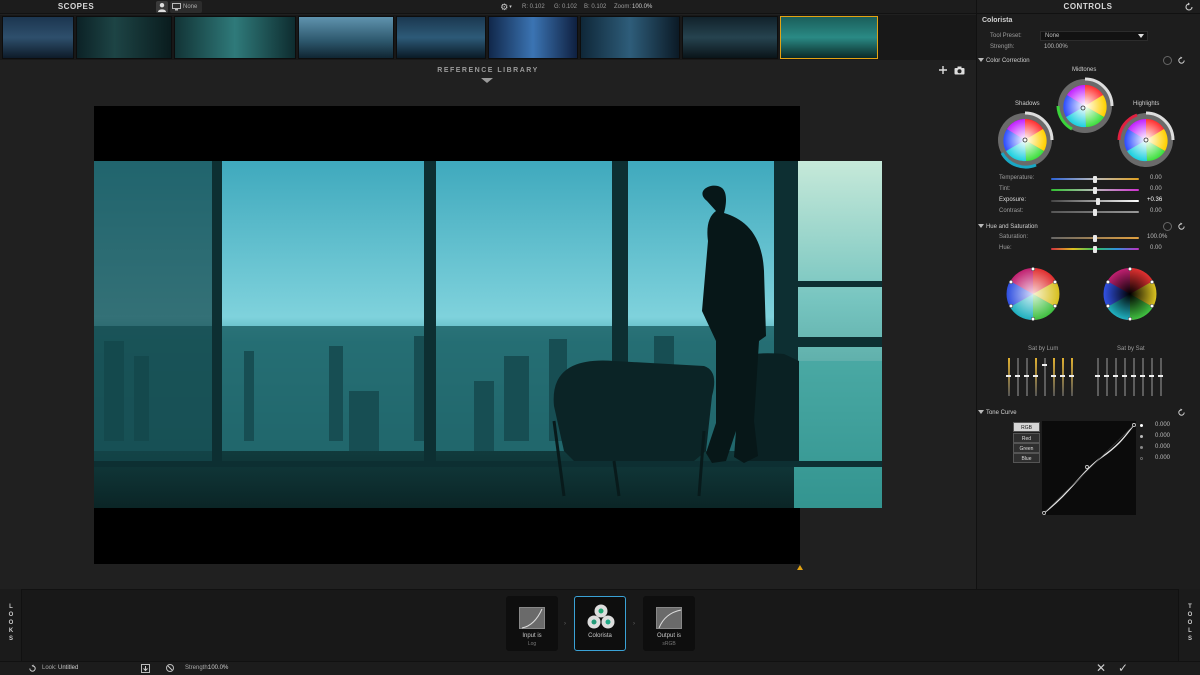 The height and width of the screenshot is (675, 1200). I want to click on viewer-resize-handle, so click(800, 567).